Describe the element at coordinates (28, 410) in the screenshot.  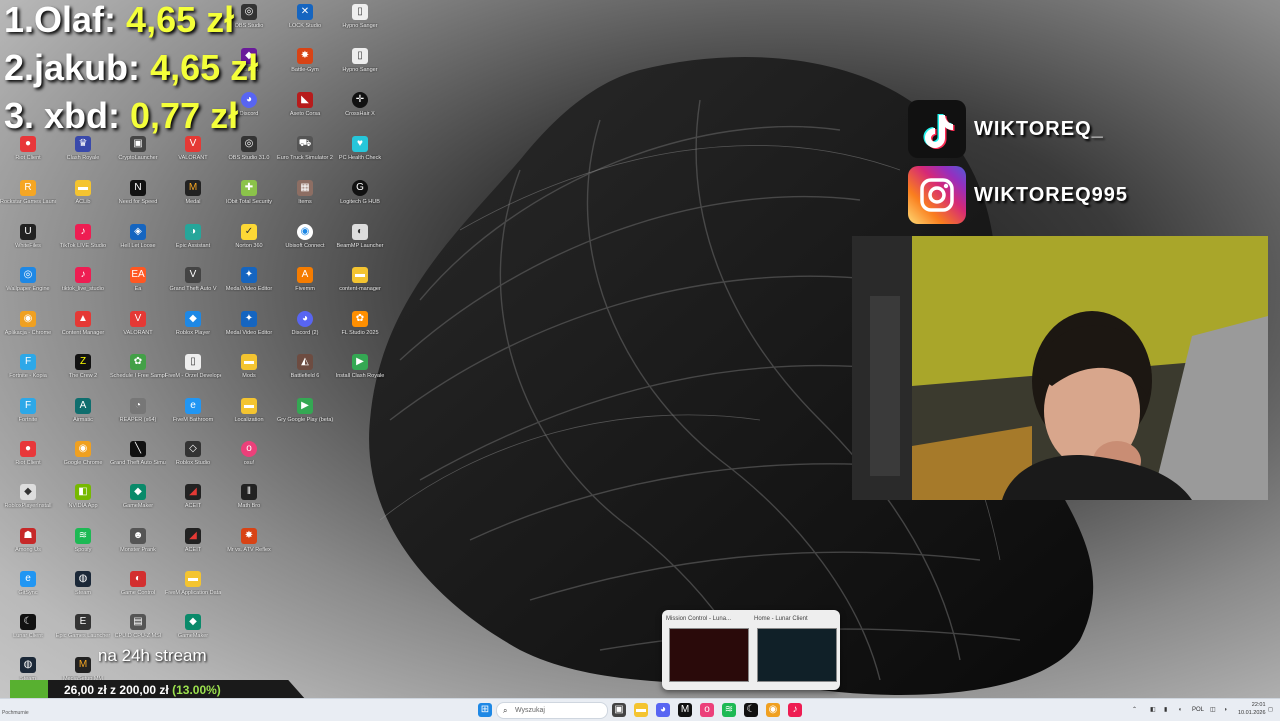
I see `desktop-icon: F Fortnite` at that location.